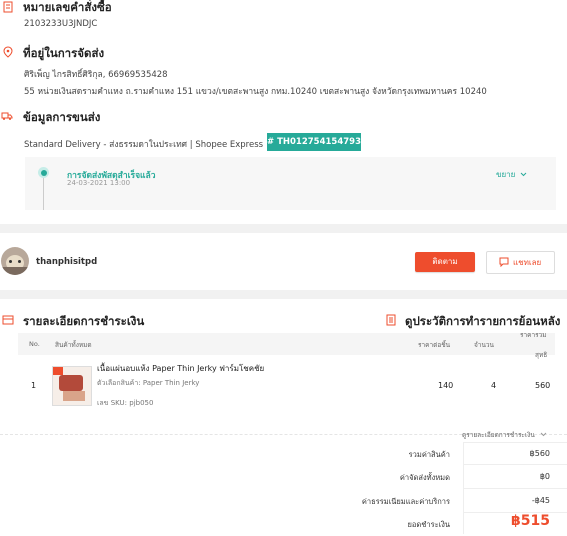 The image size is (567, 536). What do you see at coordinates (445, 262) in the screenshot?
I see `follow-button: ติดตาม` at bounding box center [445, 262].